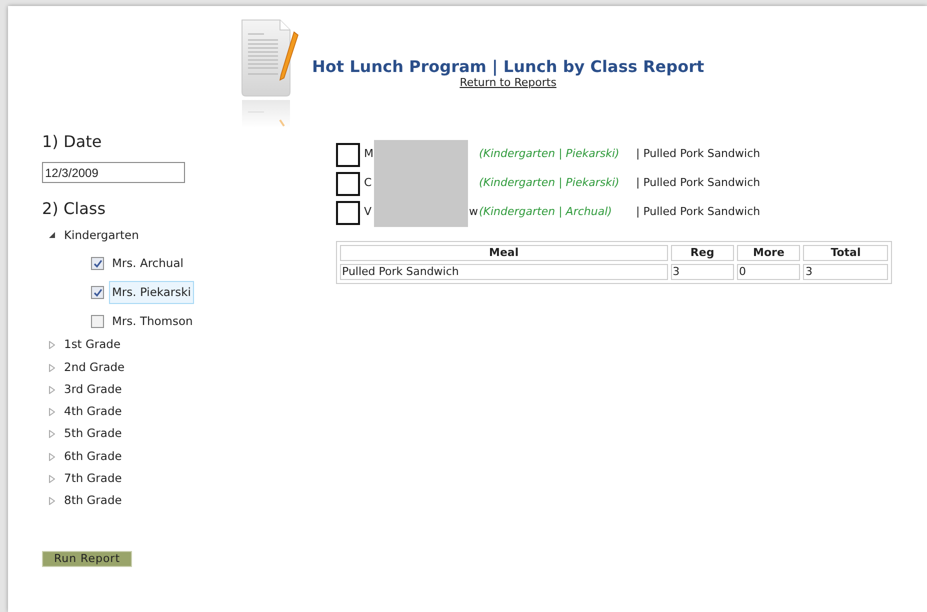 The height and width of the screenshot is (612, 927). Describe the element at coordinates (92, 345) in the screenshot. I see `tree-node: 1st Grade` at that location.